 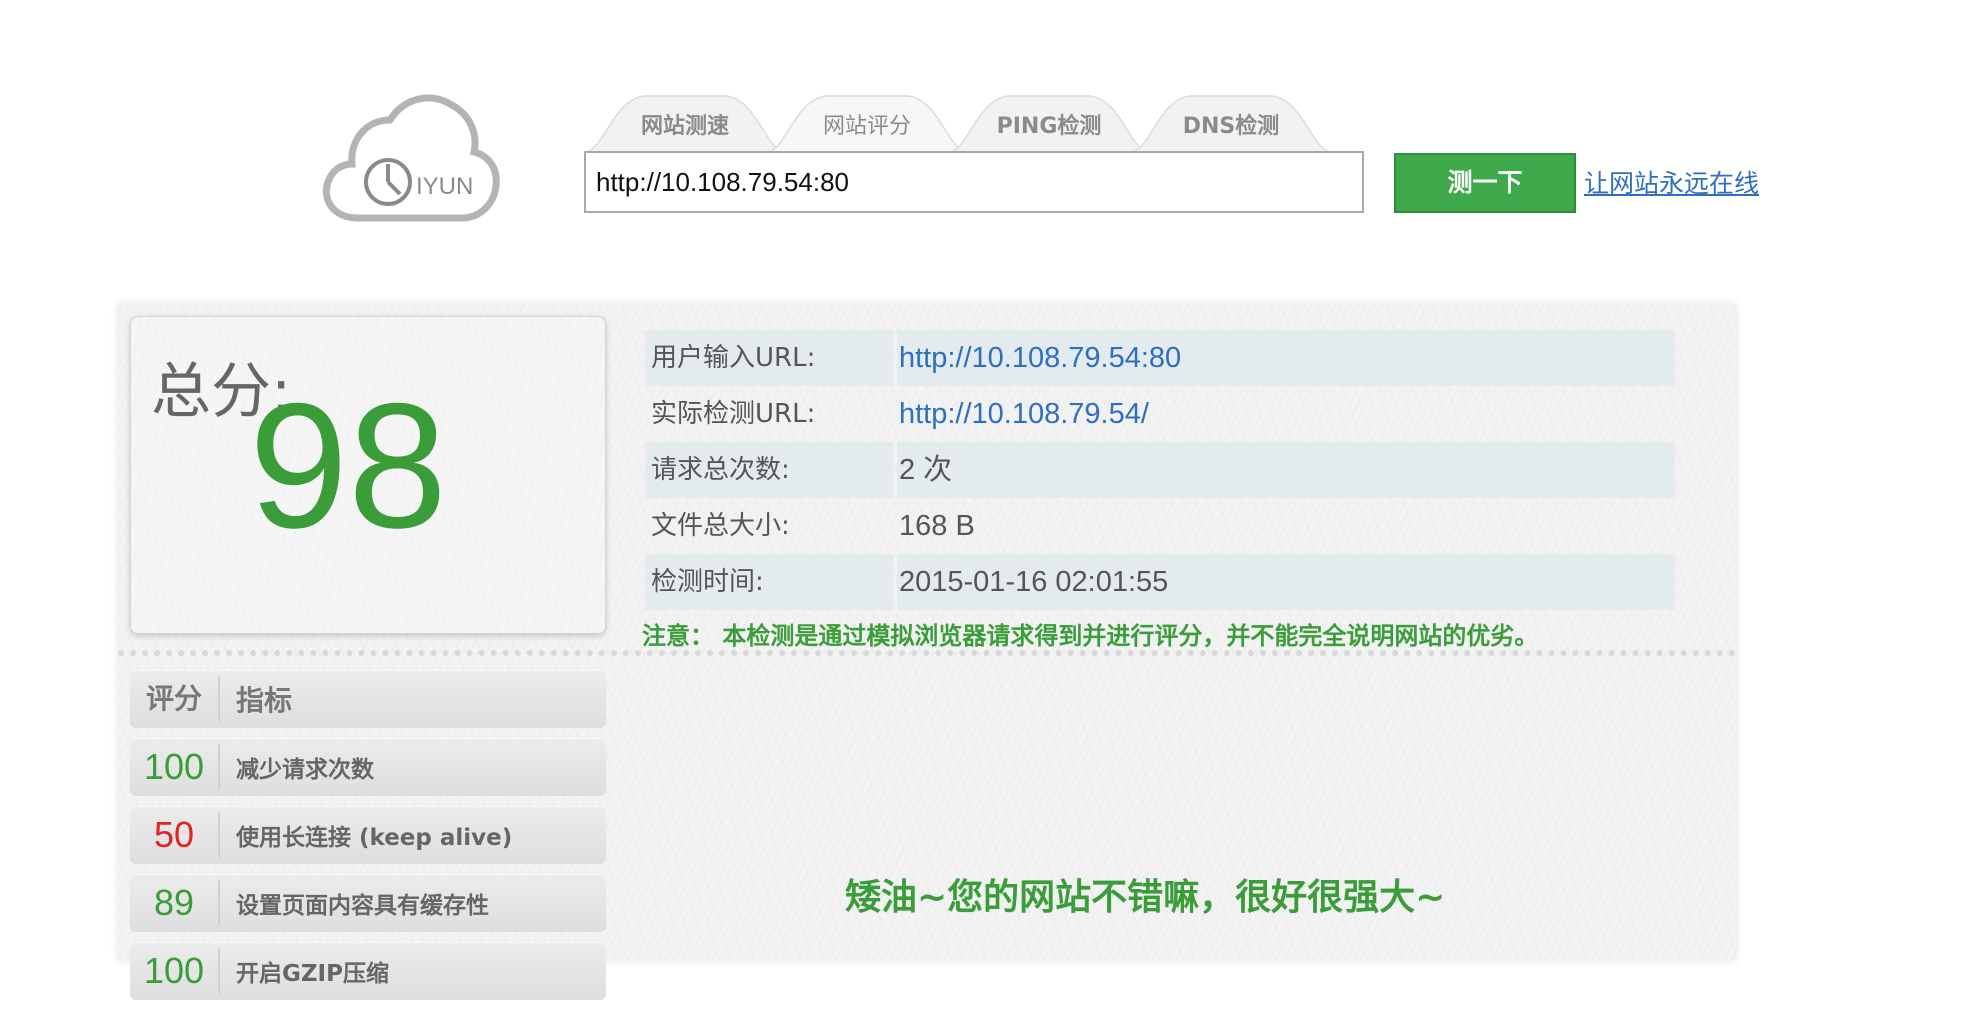 What do you see at coordinates (769, 582) in the screenshot?
I see `info-key: 检测时间:` at bounding box center [769, 582].